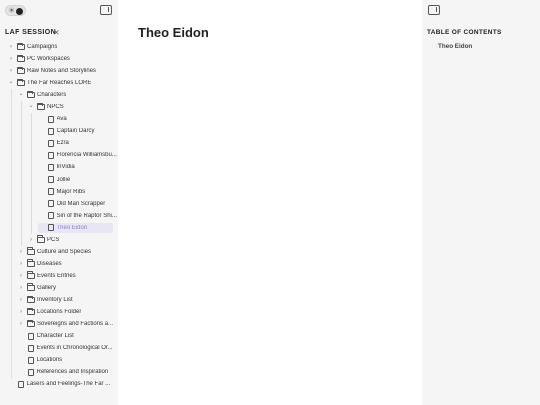  I want to click on tree-file: Ezra, so click(59, 143).